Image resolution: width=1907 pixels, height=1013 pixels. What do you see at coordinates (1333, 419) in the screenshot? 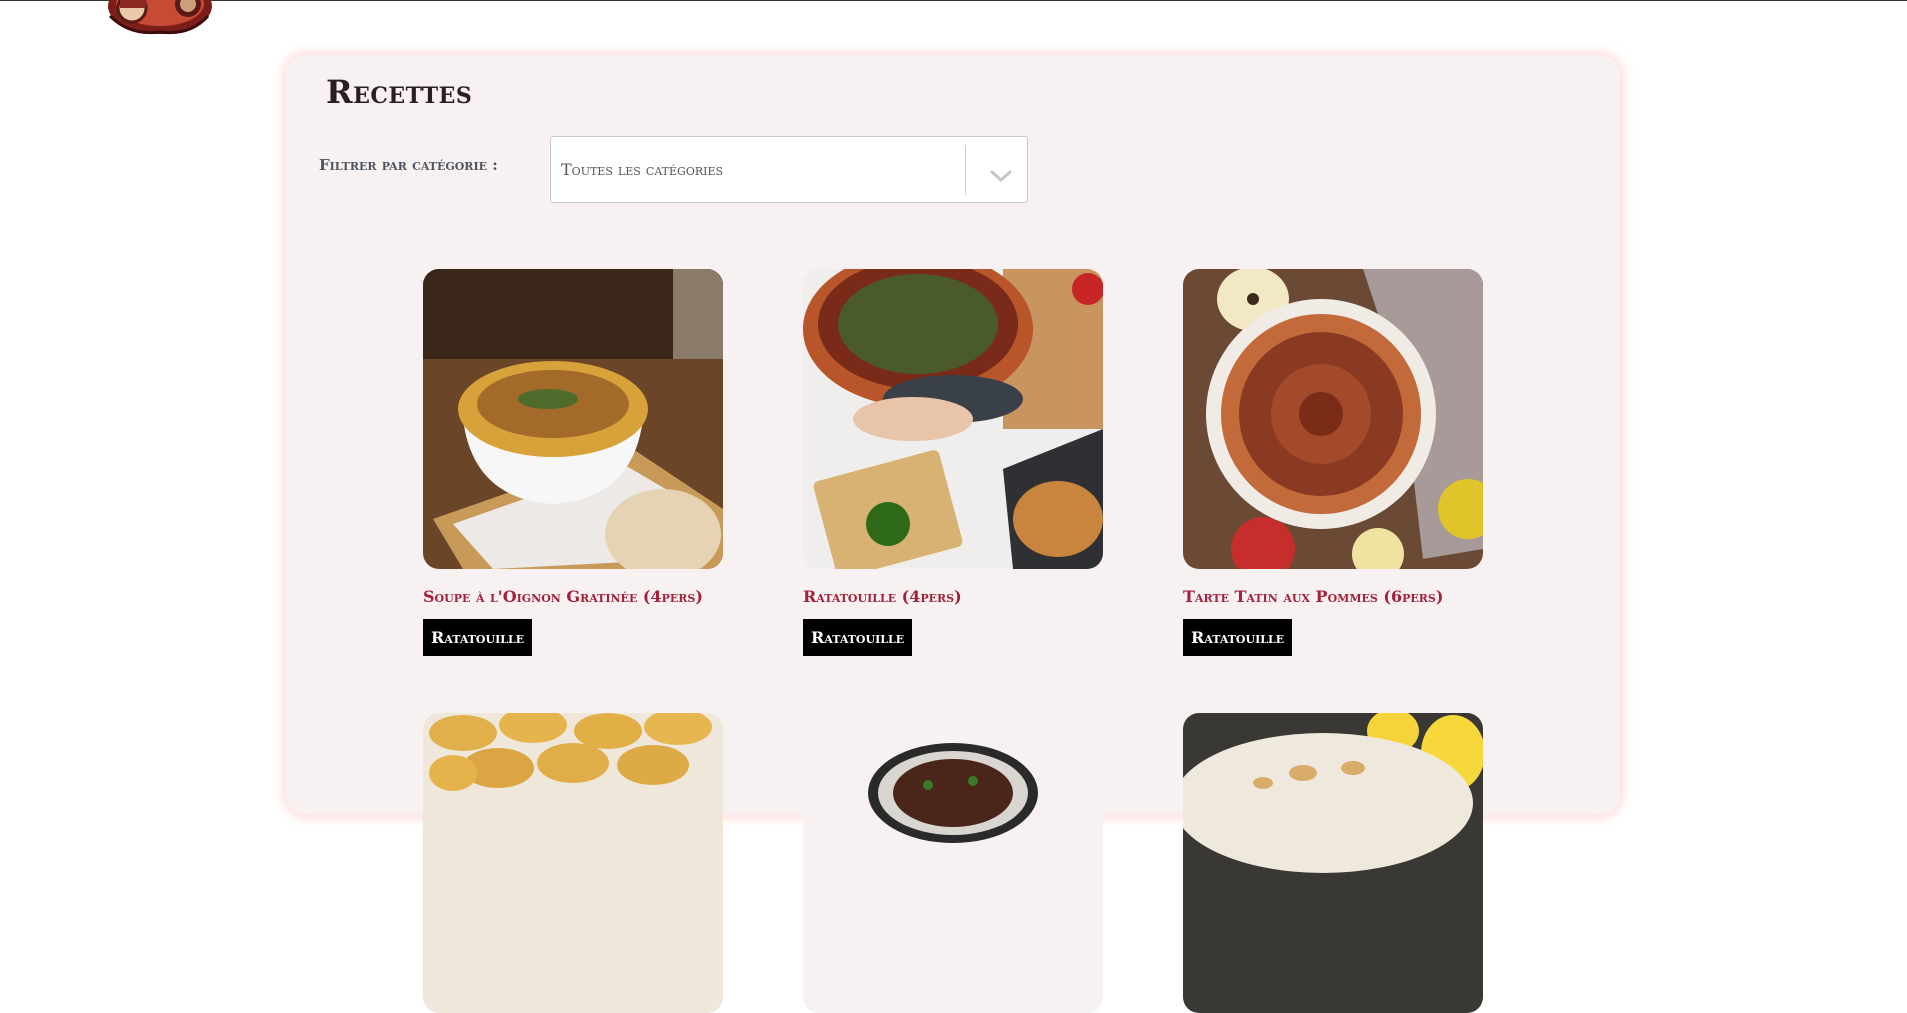
I see `tarte-tatin-photo` at bounding box center [1333, 419].